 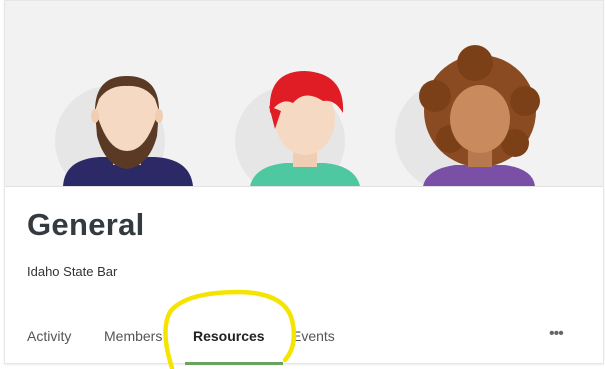 I want to click on avatar-redhead-woman, so click(x=297, y=128).